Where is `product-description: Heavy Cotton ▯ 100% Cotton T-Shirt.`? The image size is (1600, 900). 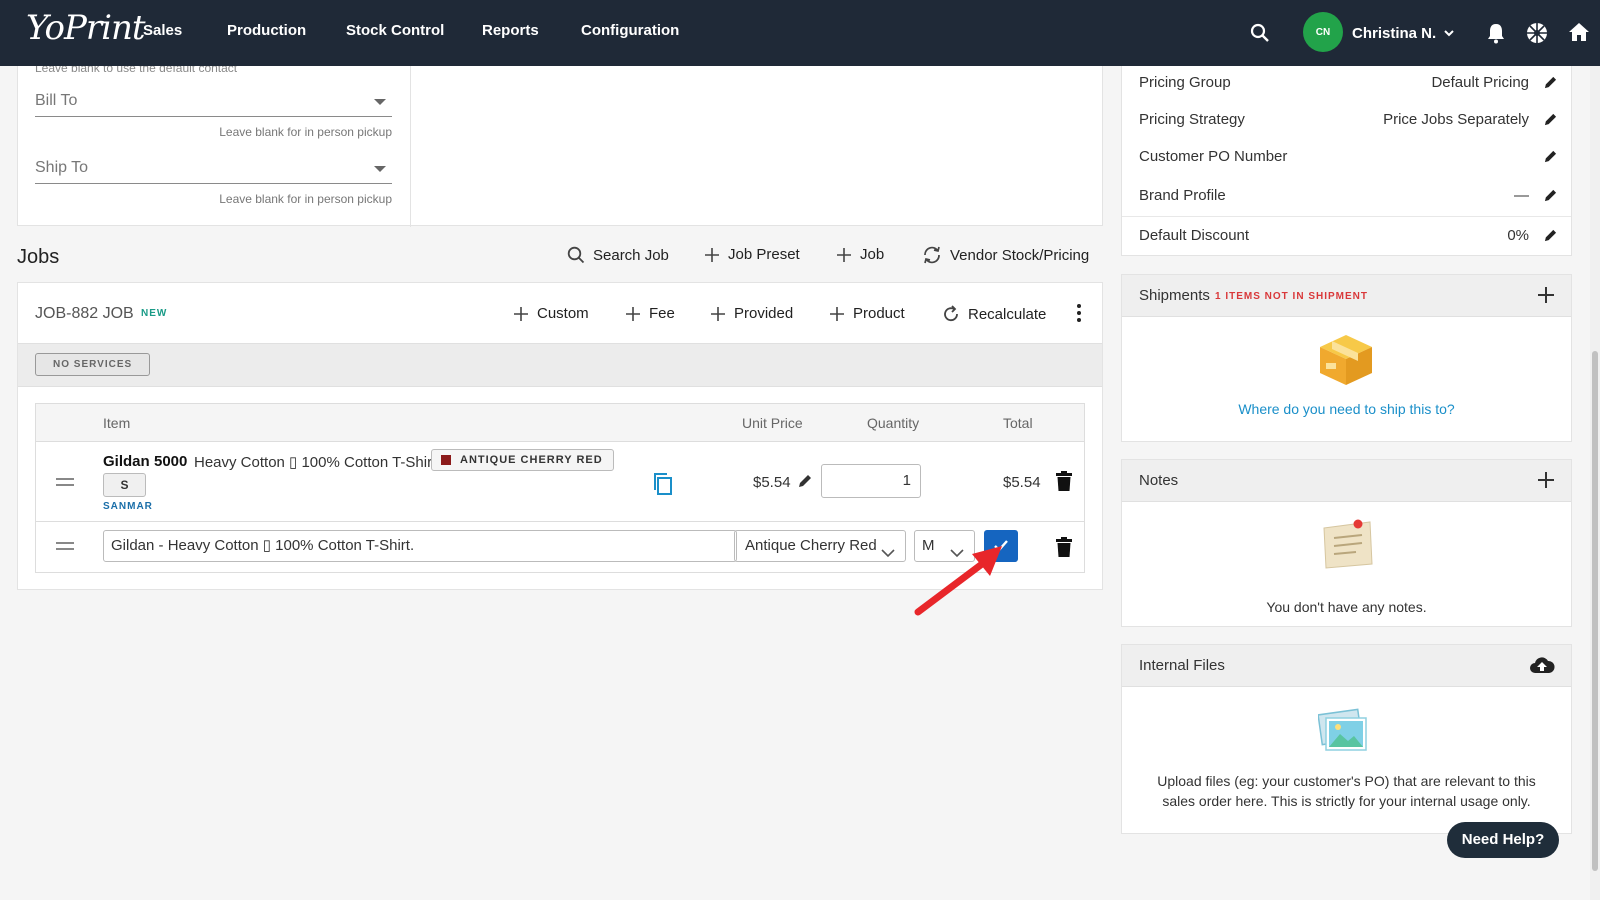
product-description: Heavy Cotton ▯ 100% Cotton T-Shirt. is located at coordinates (317, 462).